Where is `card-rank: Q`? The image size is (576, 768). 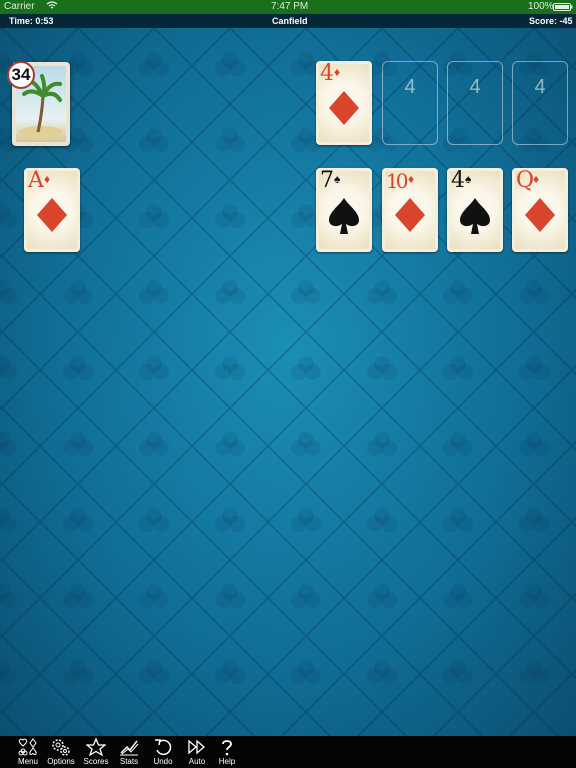
card-rank: Q is located at coordinates (525, 180).